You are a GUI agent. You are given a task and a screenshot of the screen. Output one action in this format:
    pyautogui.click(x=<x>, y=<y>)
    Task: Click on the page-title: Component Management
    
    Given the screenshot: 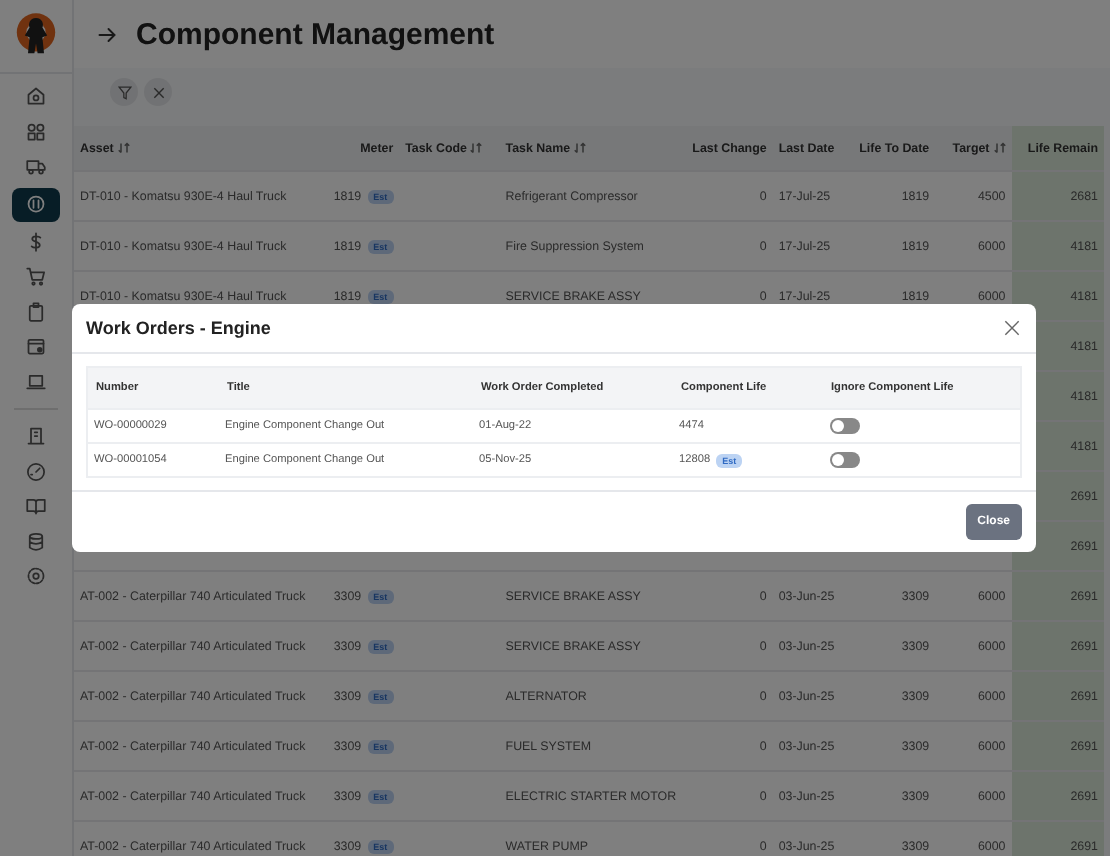 What is the action you would take?
    pyautogui.click(x=315, y=34)
    